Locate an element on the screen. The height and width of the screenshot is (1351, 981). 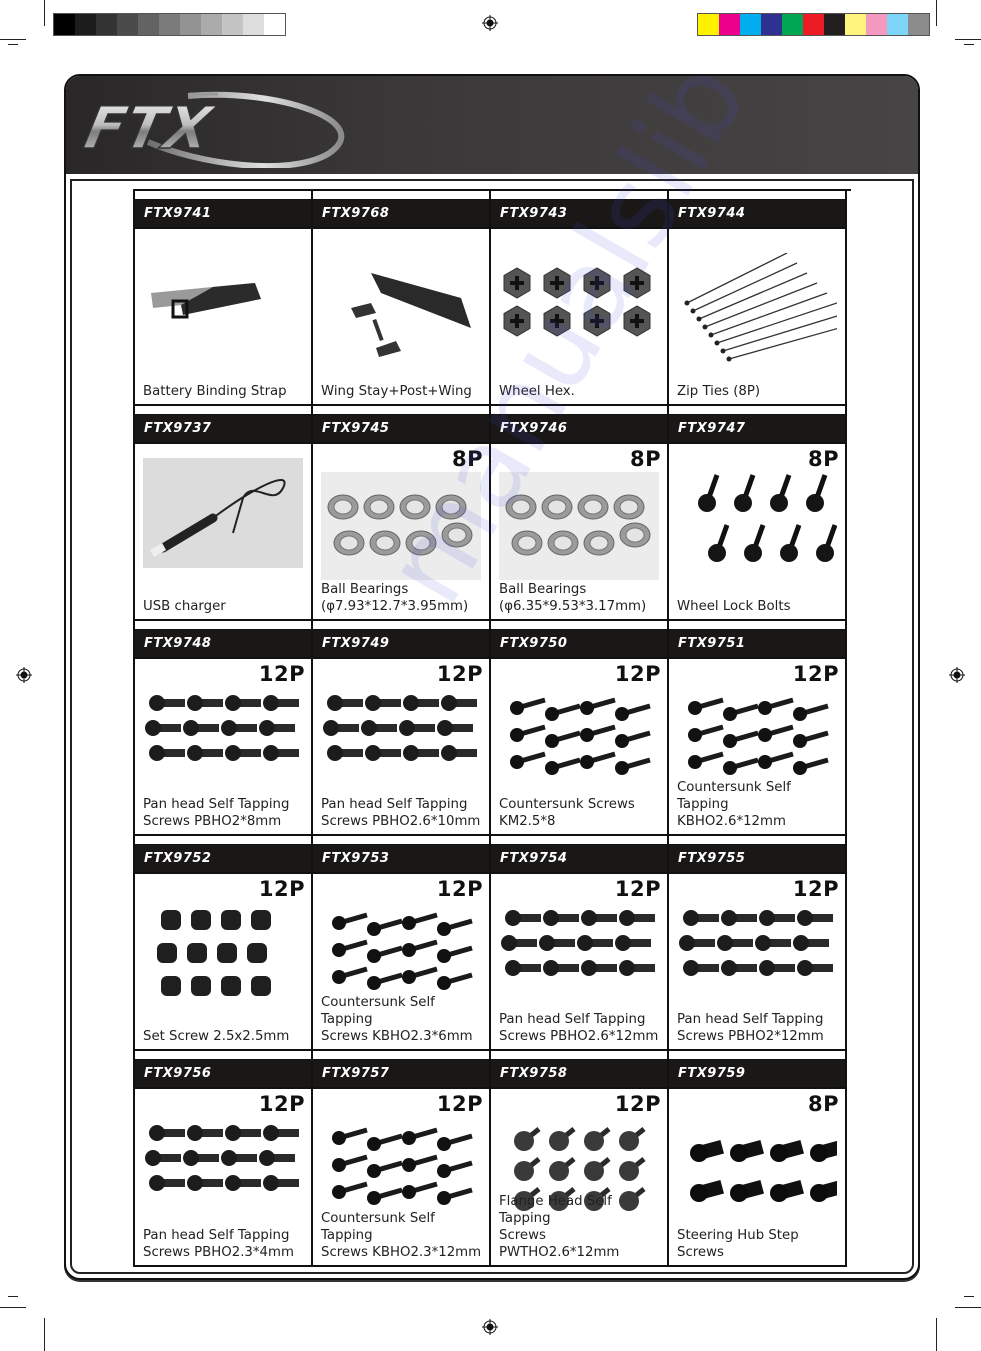
part-card-ftx9744: FTX9744 Zip Ties (8P) is located at coordinates (758, 298).